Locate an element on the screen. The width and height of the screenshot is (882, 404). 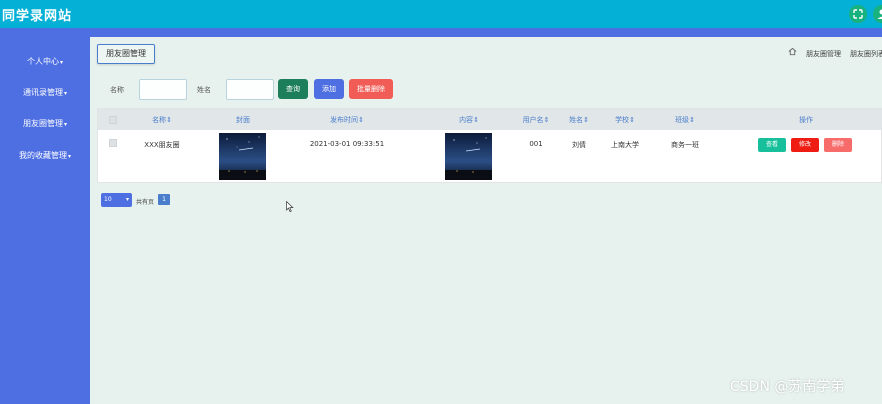
realname-input is located at coordinates (250, 89).